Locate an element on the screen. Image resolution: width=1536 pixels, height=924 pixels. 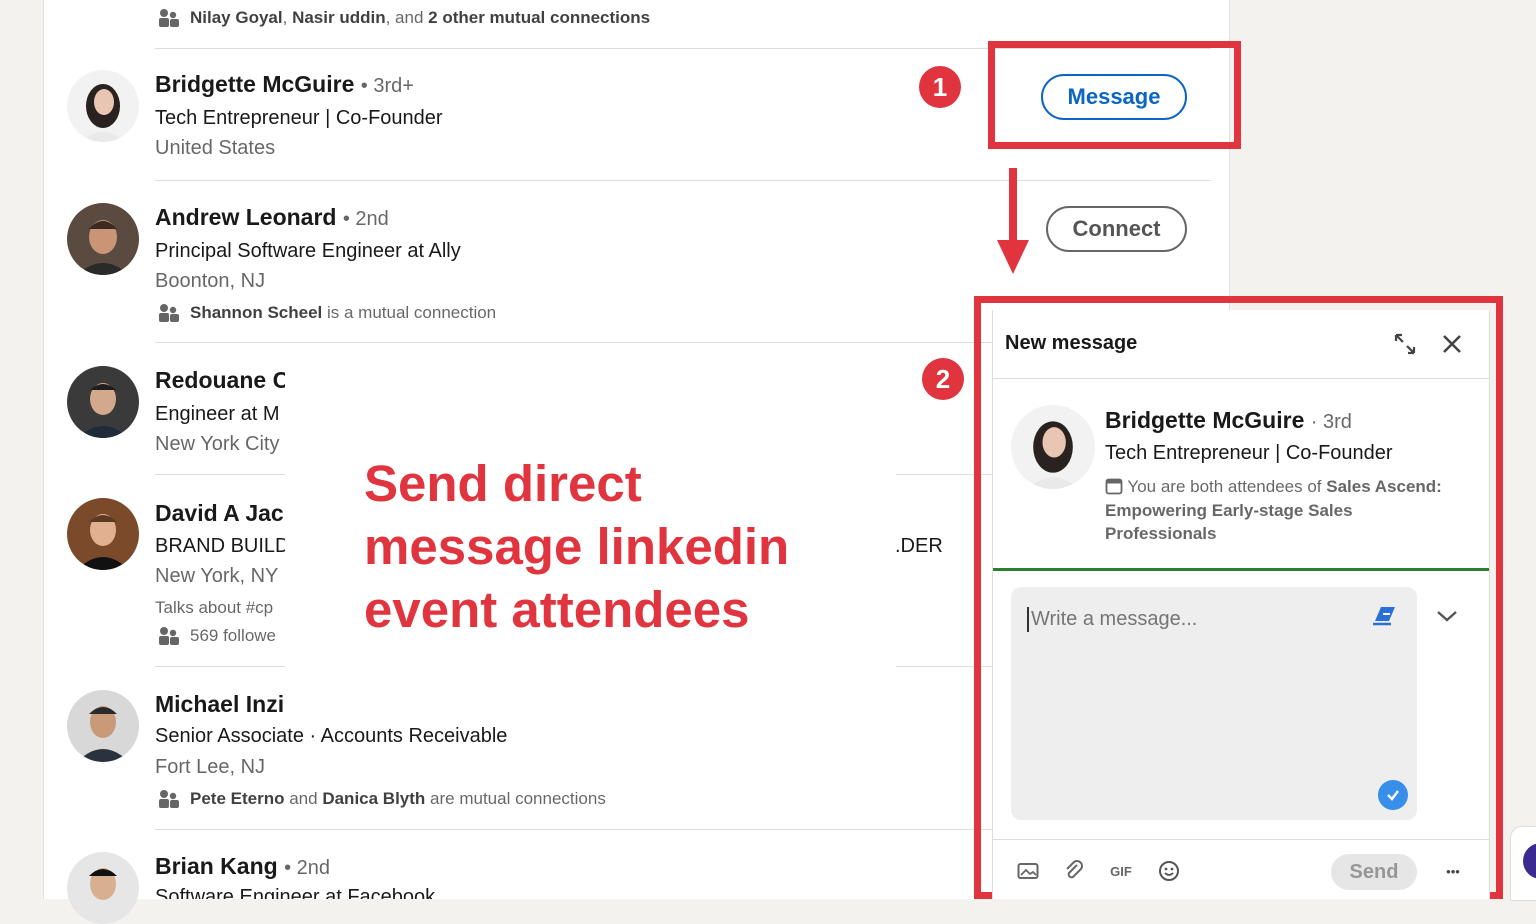
check-icon is located at coordinates (1393, 795).